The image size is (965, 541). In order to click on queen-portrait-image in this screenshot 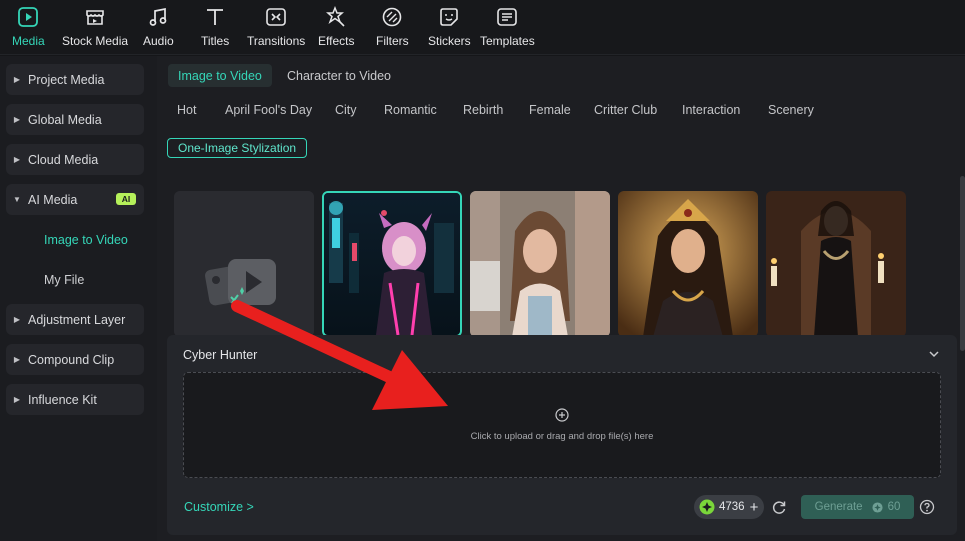, I will do `click(688, 264)`.